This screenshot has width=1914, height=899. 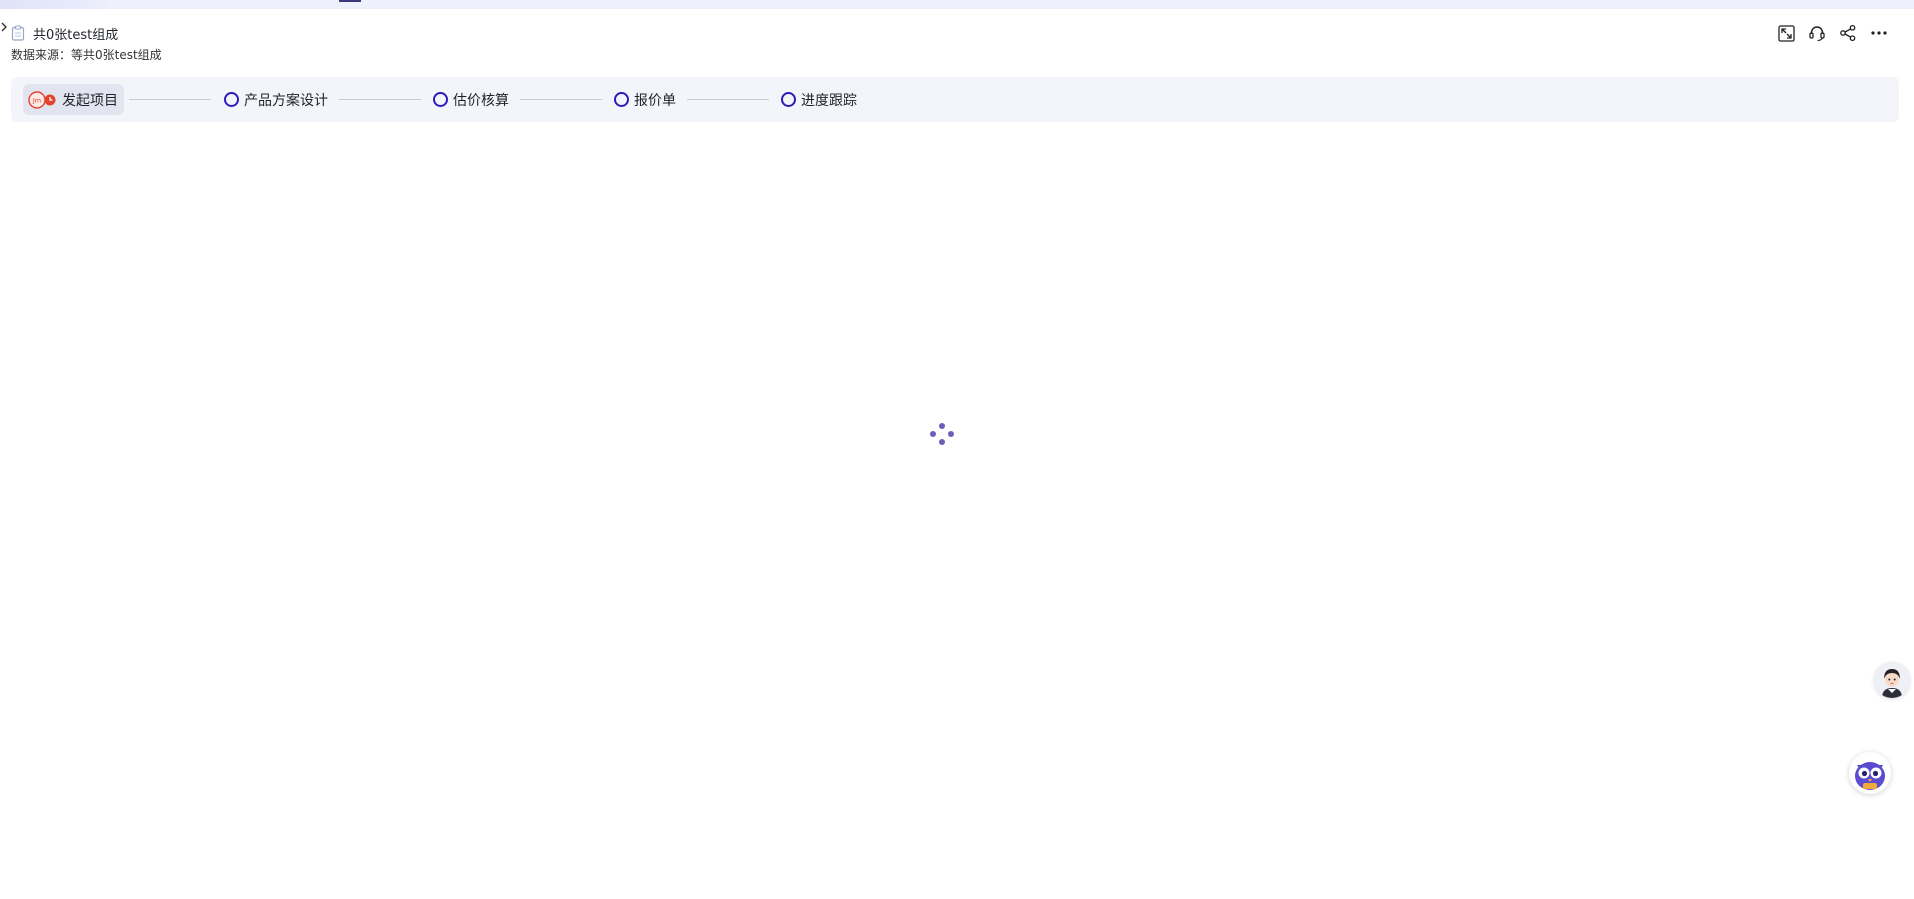 What do you see at coordinates (86, 55) in the screenshot?
I see `data-source-text: 数据来源：等共0张test组成` at bounding box center [86, 55].